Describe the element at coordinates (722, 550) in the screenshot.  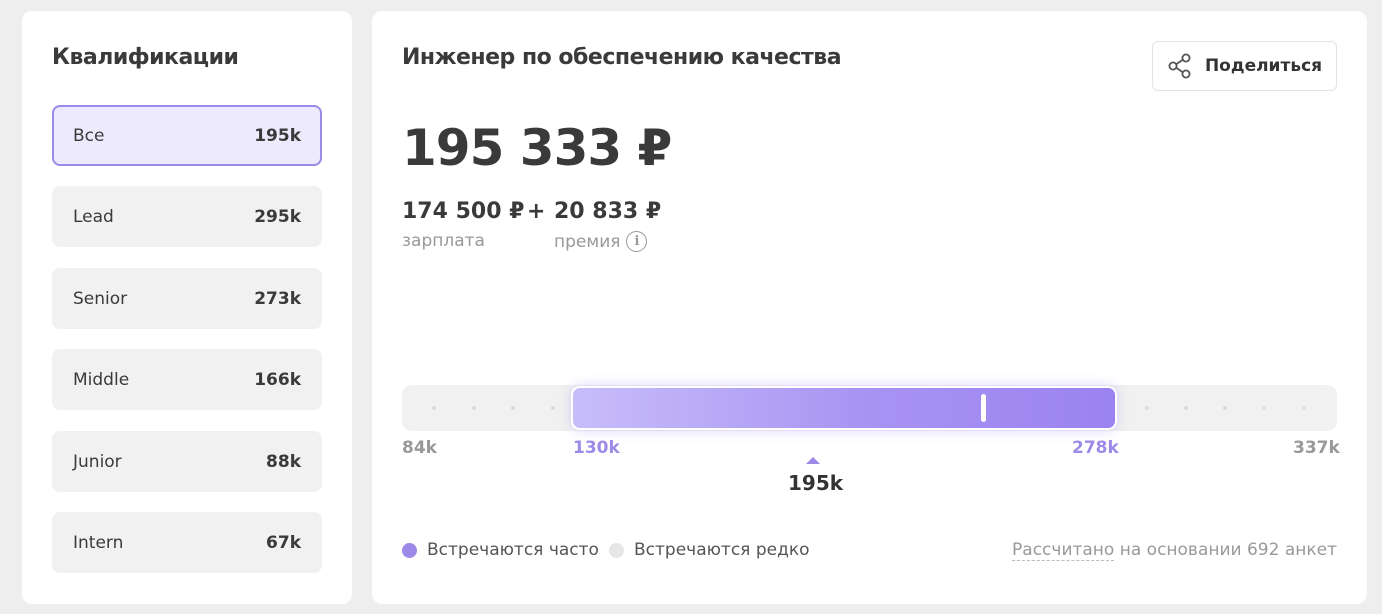
I see `legend-rare-label: Встречаются редко` at that location.